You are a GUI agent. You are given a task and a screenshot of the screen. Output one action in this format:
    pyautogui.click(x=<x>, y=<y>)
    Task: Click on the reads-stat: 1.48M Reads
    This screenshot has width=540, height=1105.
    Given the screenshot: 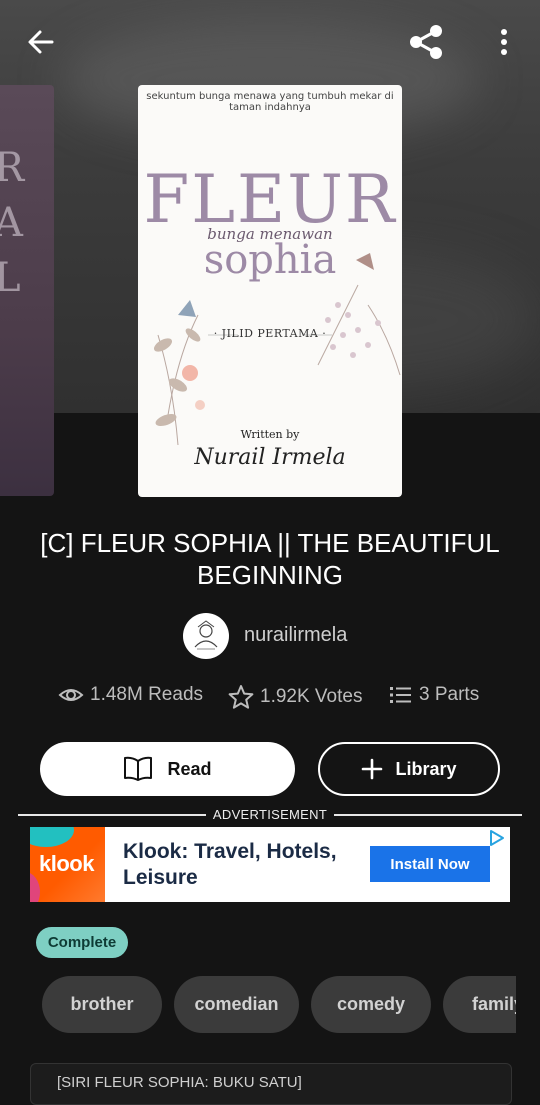 What is the action you would take?
    pyautogui.click(x=130, y=695)
    